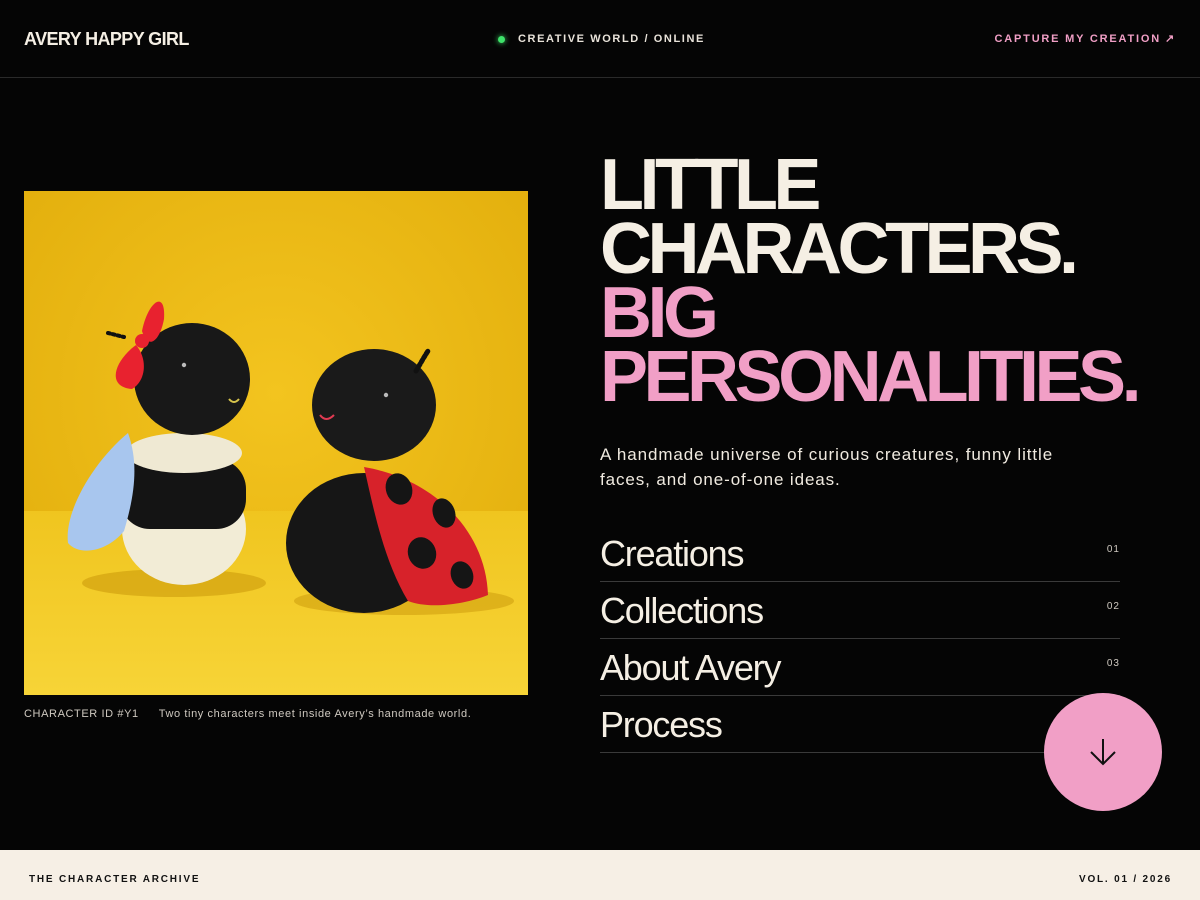  What do you see at coordinates (1113, 663) in the screenshot?
I see `nav-number: 03` at bounding box center [1113, 663].